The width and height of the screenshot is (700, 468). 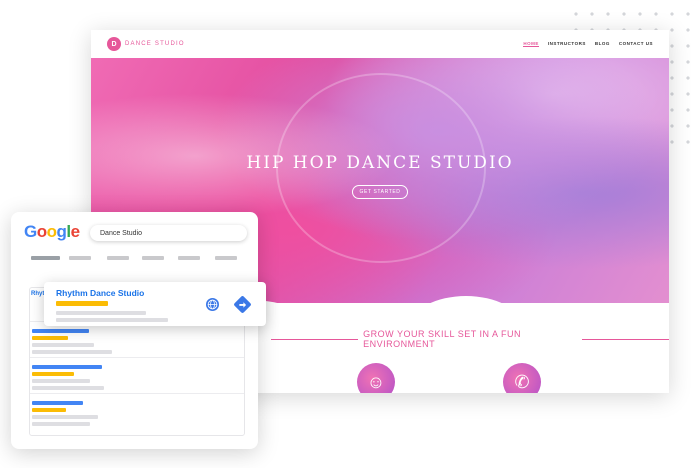 What do you see at coordinates (30, 231) in the screenshot?
I see `logo-letter: G` at bounding box center [30, 231].